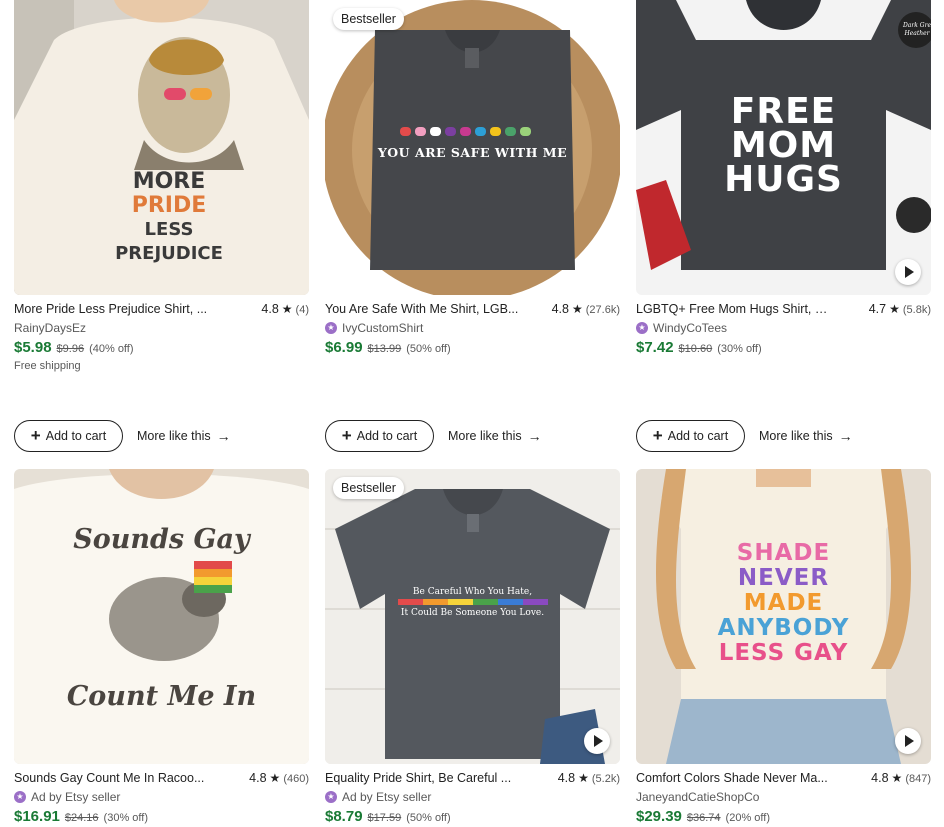 The height and width of the screenshot is (827, 944). What do you see at coordinates (917, 33) in the screenshot?
I see `tag-text: Heather` at bounding box center [917, 33].